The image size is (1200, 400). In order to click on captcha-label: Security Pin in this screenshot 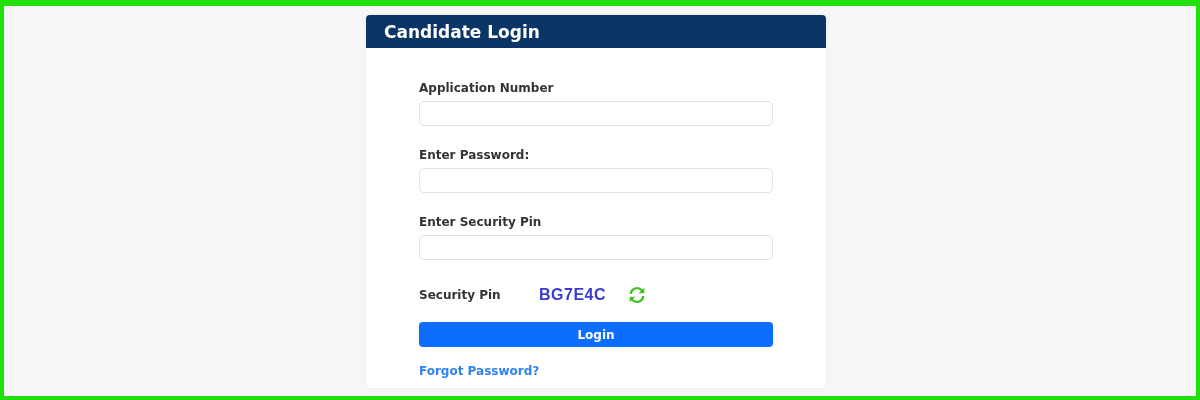, I will do `click(460, 295)`.